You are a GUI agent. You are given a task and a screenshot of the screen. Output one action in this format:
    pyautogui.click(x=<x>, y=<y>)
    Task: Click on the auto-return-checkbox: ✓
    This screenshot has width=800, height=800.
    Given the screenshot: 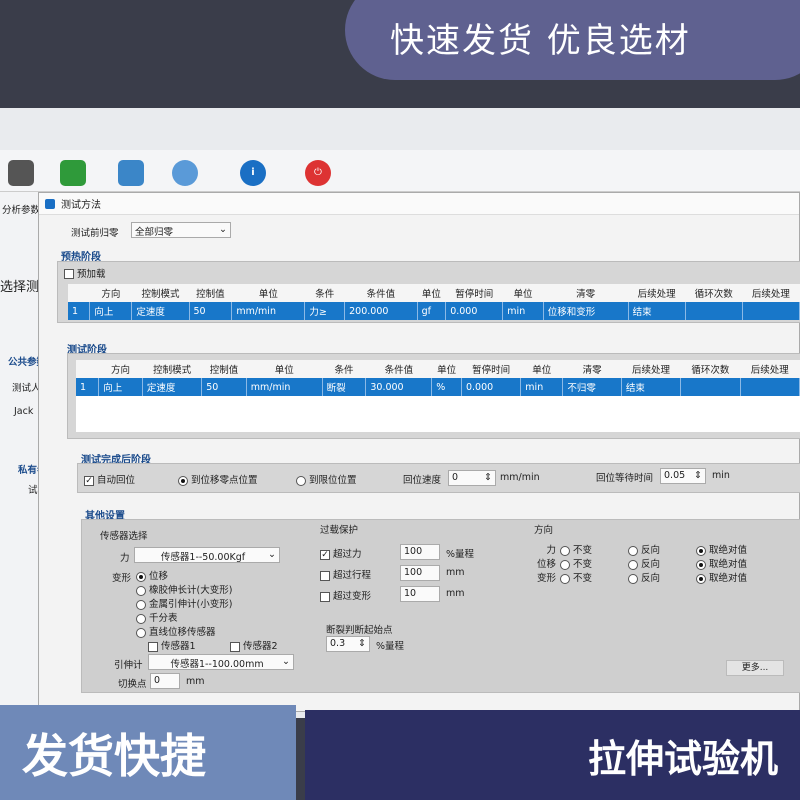 What is the action you would take?
    pyautogui.click(x=89, y=480)
    